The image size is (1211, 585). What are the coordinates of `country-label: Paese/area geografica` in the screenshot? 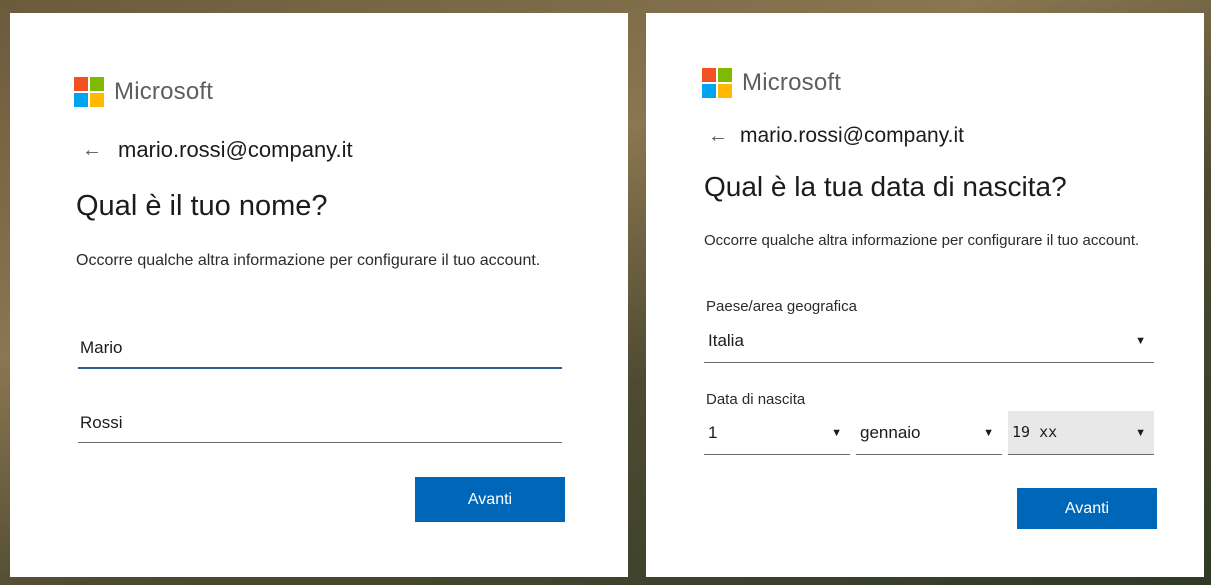 It's located at (781, 306).